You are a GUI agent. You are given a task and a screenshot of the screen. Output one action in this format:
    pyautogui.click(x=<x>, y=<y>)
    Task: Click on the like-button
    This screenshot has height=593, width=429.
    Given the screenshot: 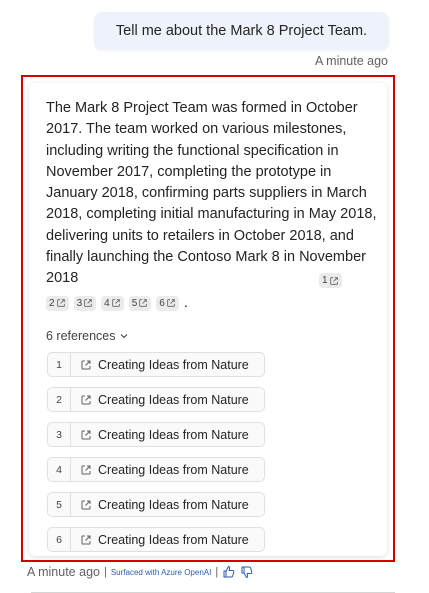 What is the action you would take?
    pyautogui.click(x=229, y=572)
    